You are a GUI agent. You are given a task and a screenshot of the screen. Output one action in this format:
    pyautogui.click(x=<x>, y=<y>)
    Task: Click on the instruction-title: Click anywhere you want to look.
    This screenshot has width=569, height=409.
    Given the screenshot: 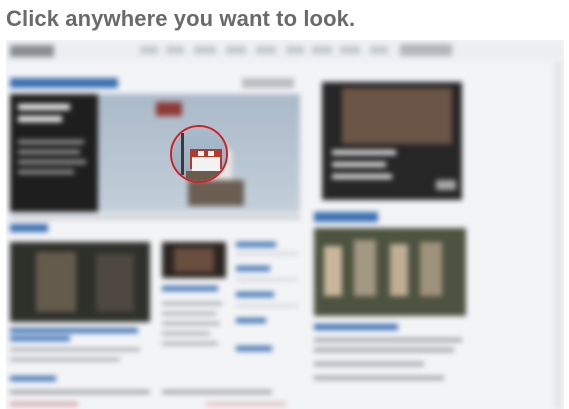 What is the action you would take?
    pyautogui.click(x=181, y=18)
    